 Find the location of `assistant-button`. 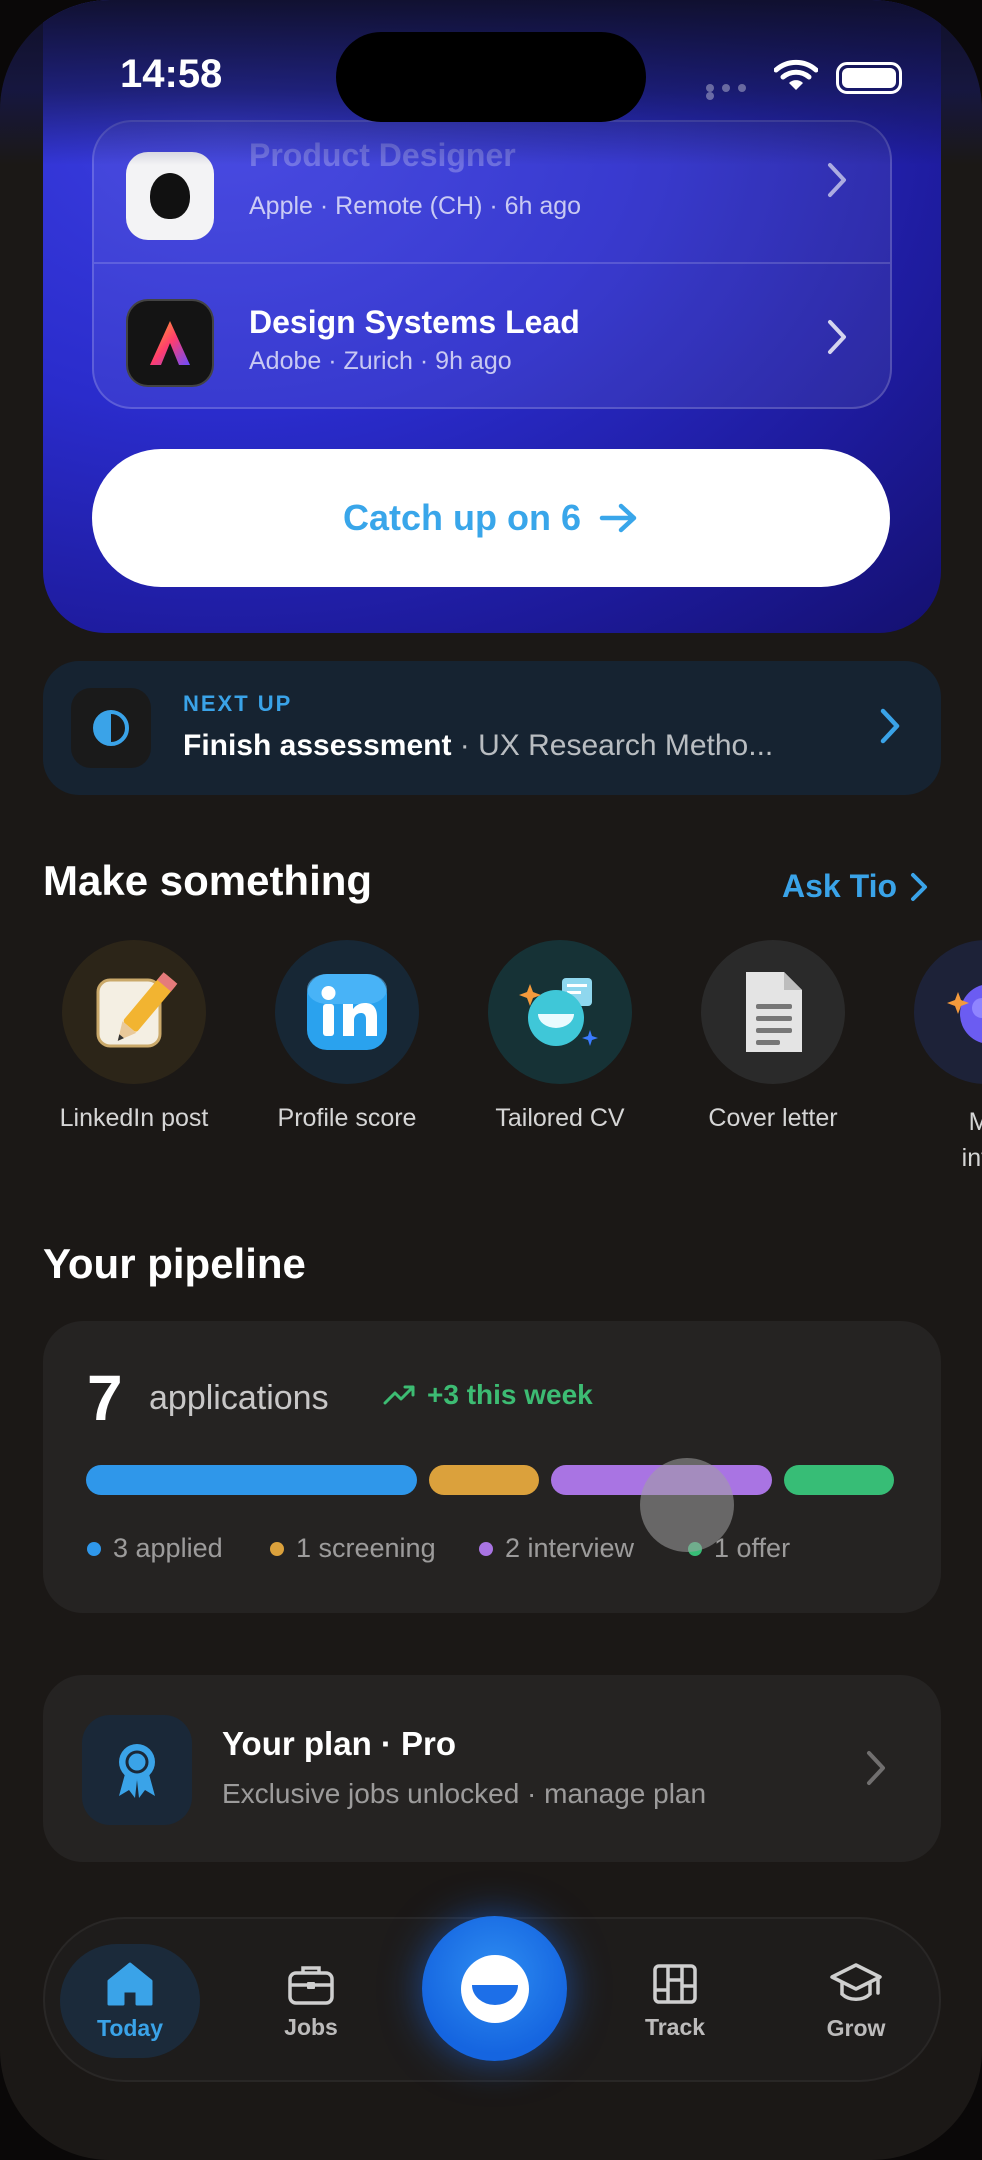

assistant-button is located at coordinates (494, 1988).